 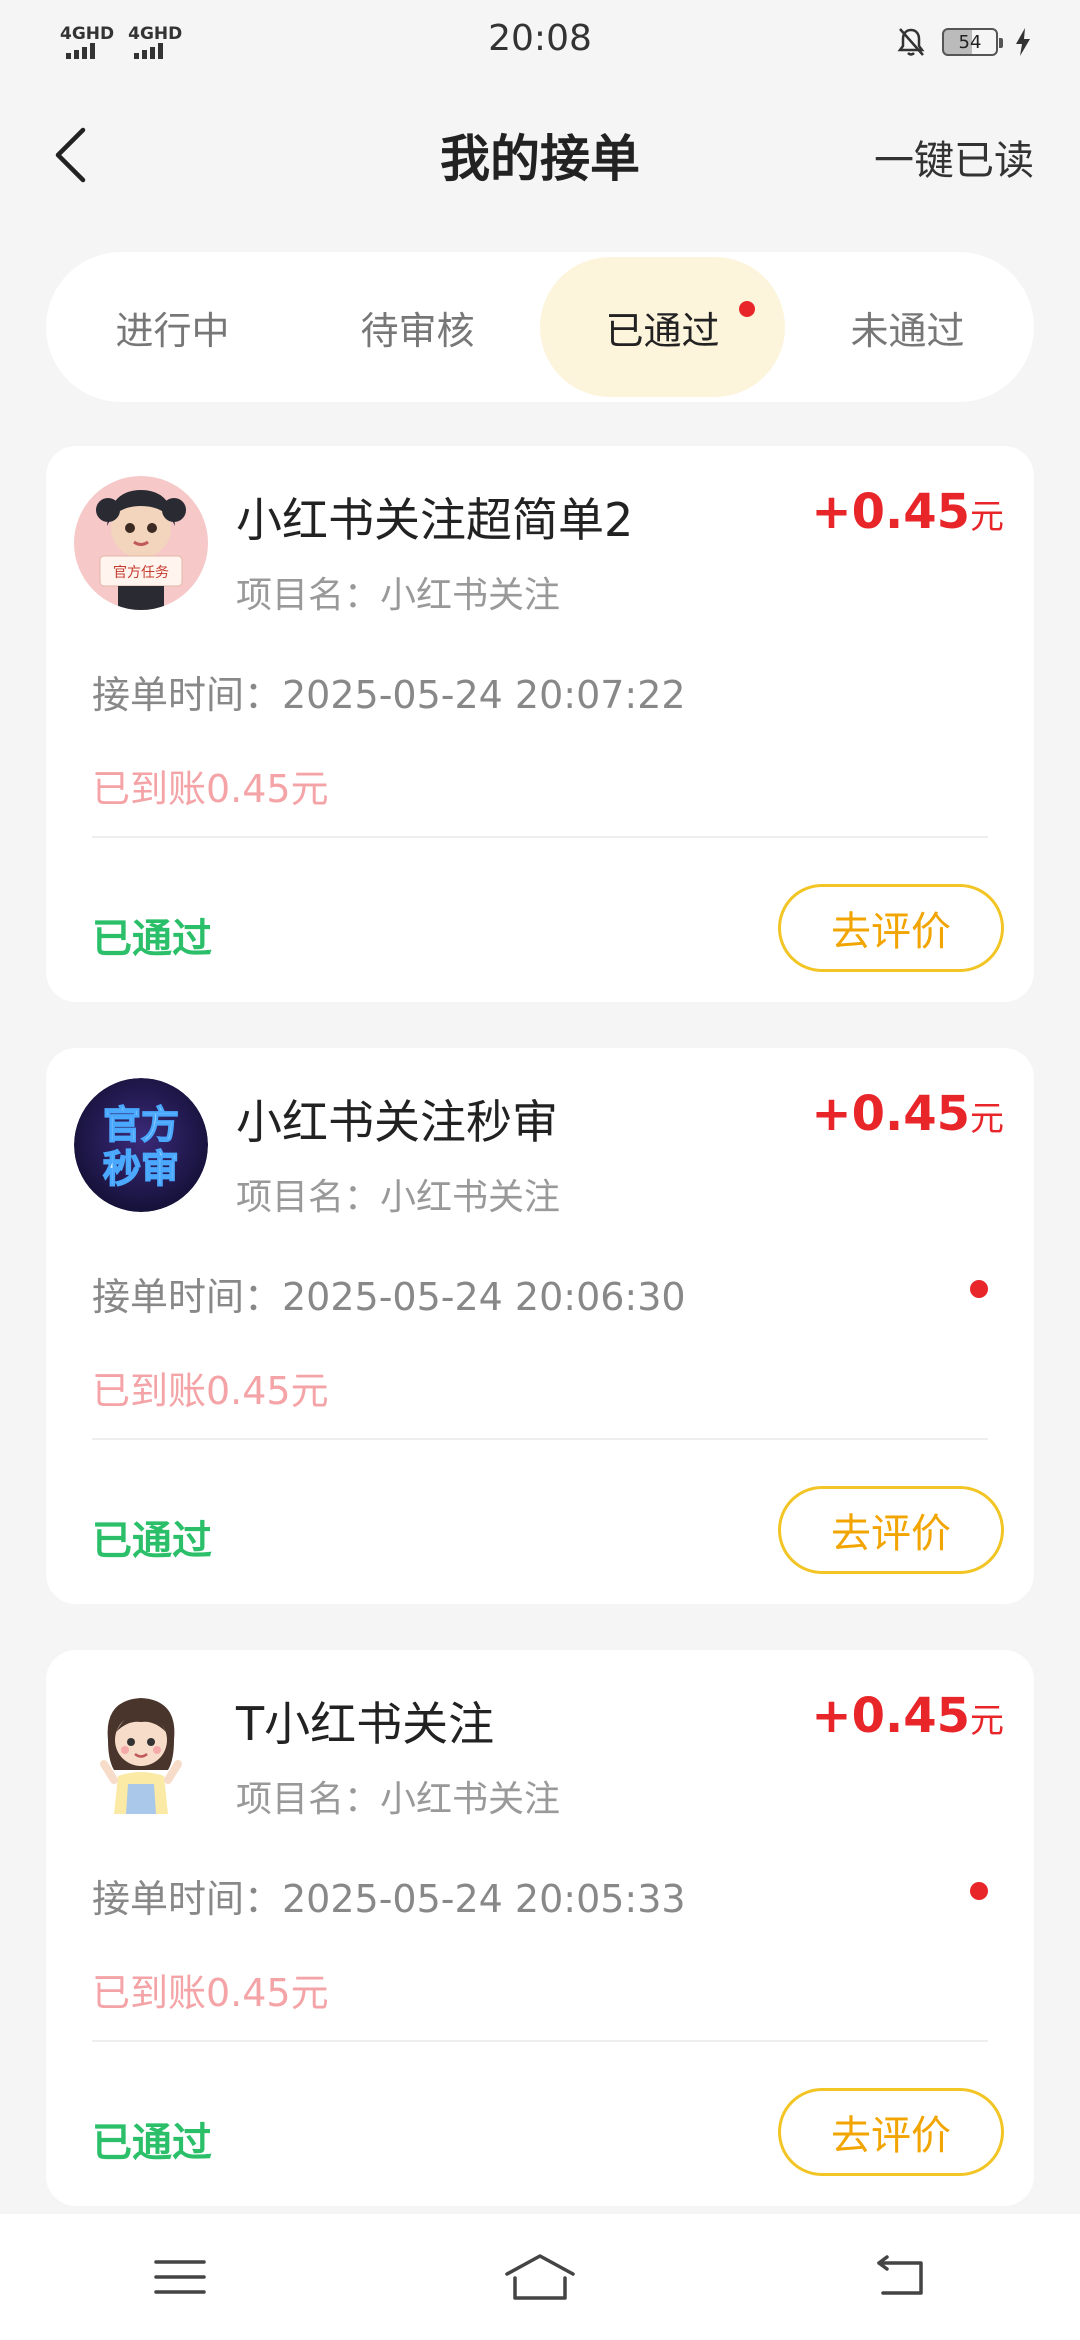 I want to click on notification-dot, so click(x=747, y=309).